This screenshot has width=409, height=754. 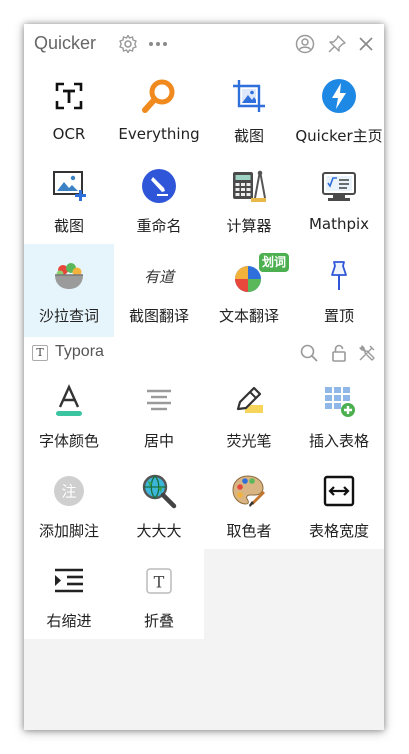 I want to click on action-table-width: 表格宽度, so click(x=339, y=504).